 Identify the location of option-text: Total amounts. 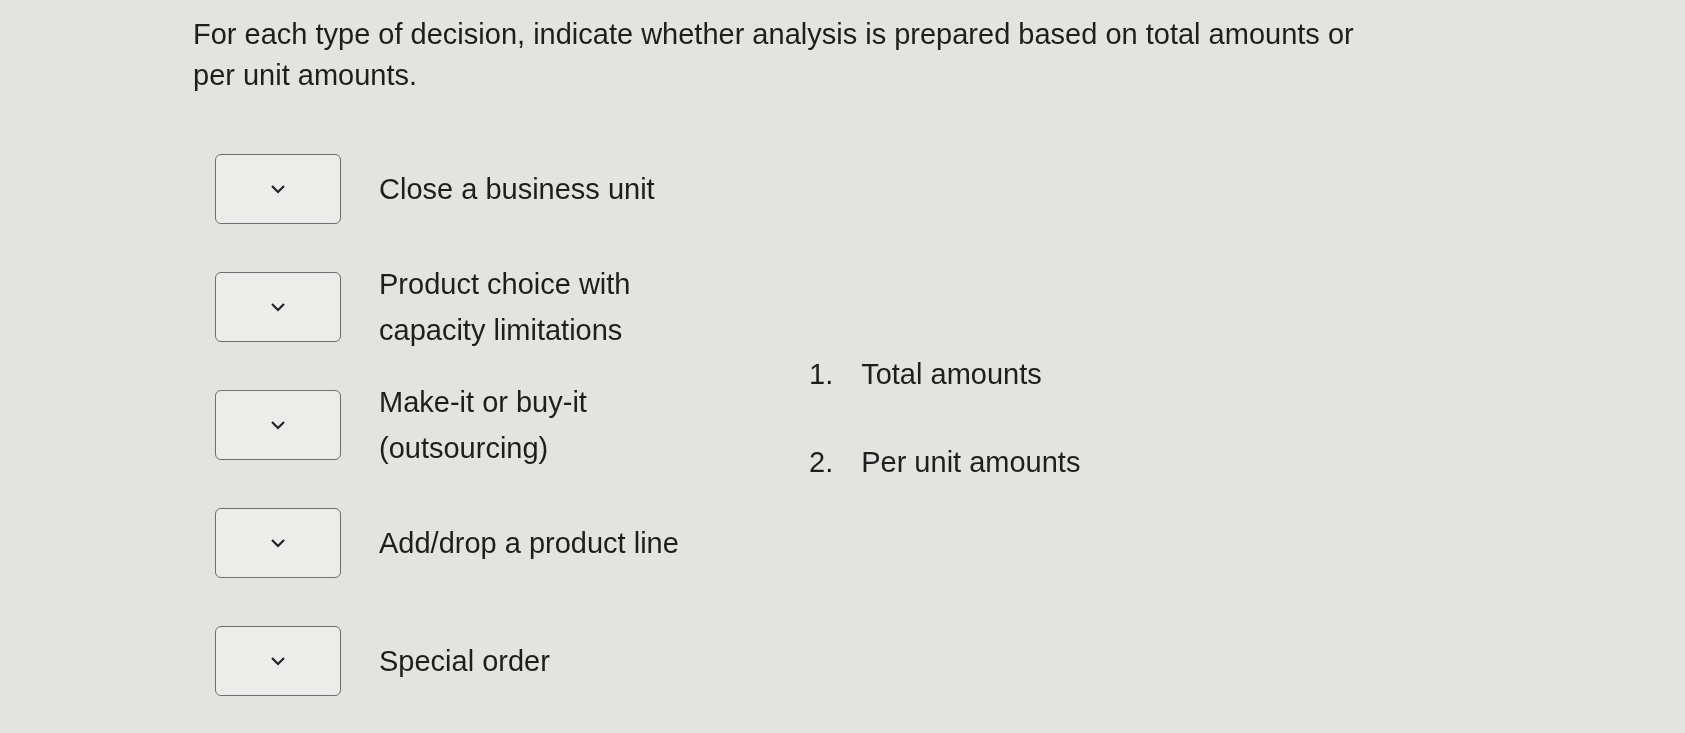
(951, 375).